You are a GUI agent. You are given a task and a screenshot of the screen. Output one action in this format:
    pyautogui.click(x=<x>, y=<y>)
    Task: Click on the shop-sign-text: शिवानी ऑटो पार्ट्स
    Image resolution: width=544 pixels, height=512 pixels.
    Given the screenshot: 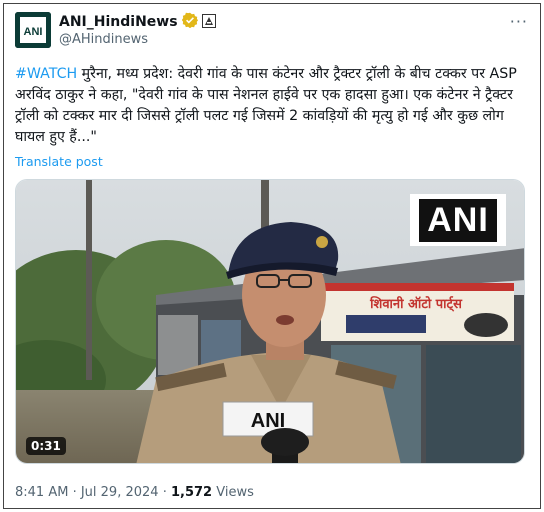 What is the action you would take?
    pyautogui.click(x=416, y=304)
    